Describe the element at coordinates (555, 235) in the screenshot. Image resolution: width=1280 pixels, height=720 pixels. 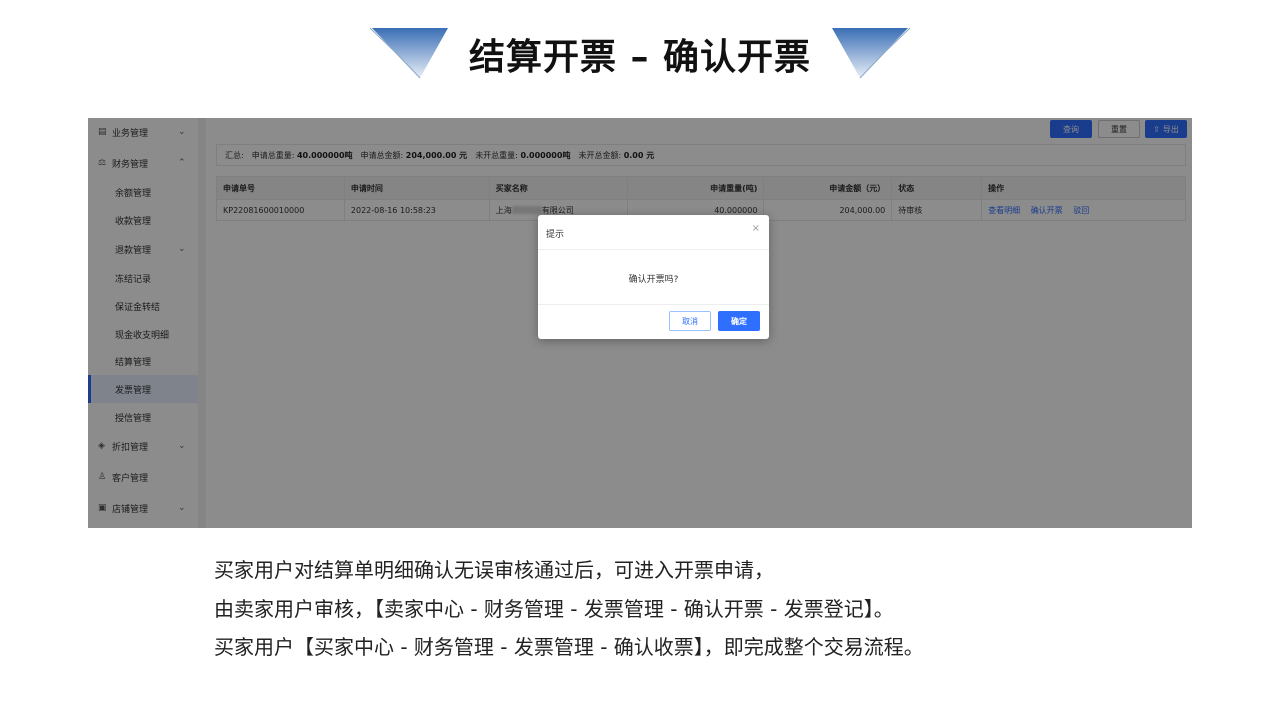
I see `dialog-title: 提示` at that location.